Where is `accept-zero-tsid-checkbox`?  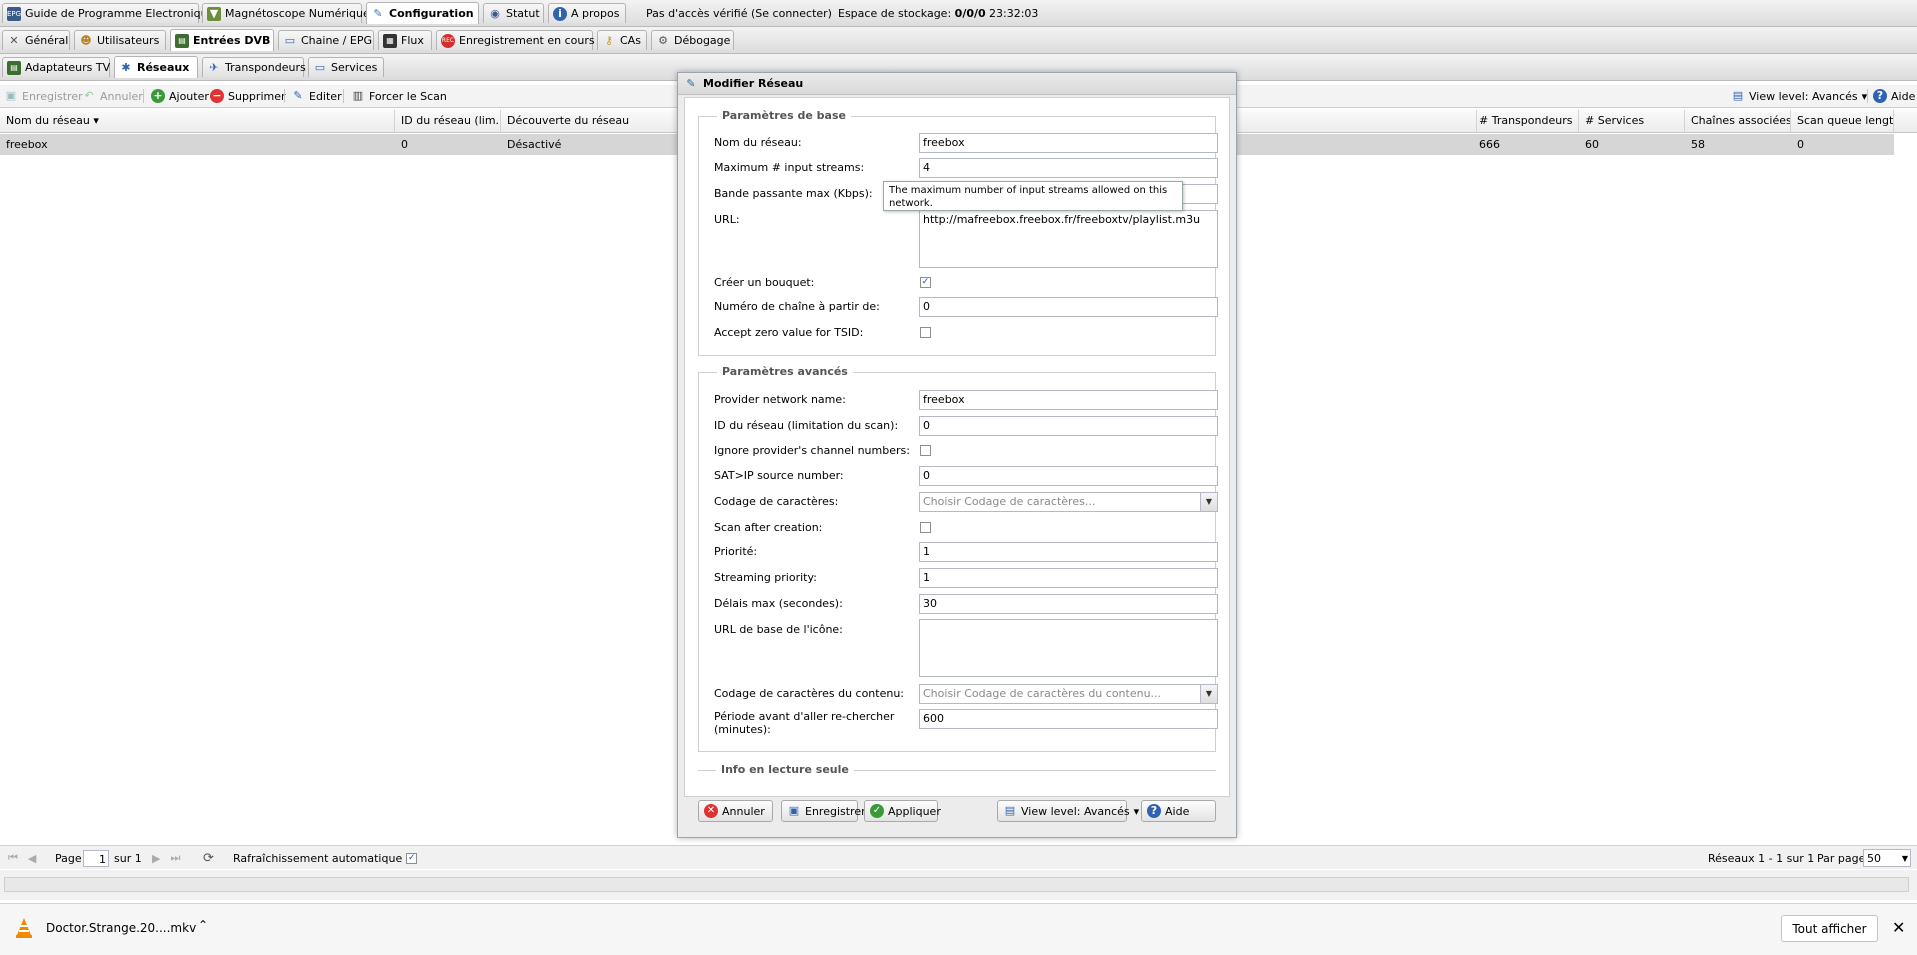 accept-zero-tsid-checkbox is located at coordinates (925, 332).